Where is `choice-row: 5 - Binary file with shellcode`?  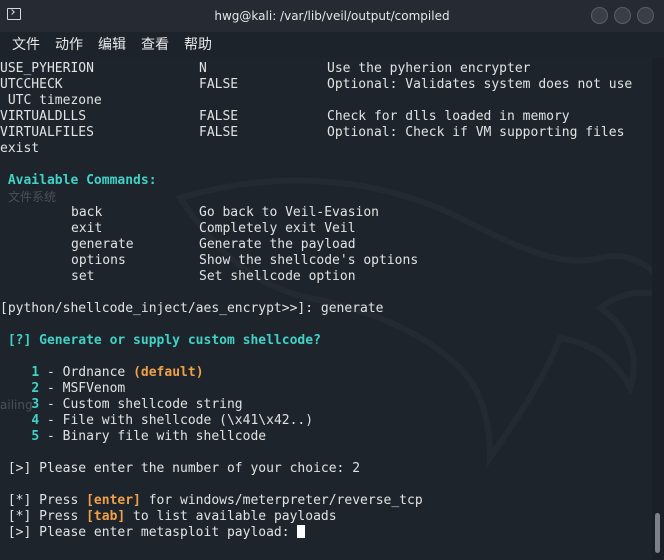 choice-row: 5 - Binary file with shellcode is located at coordinates (149, 436).